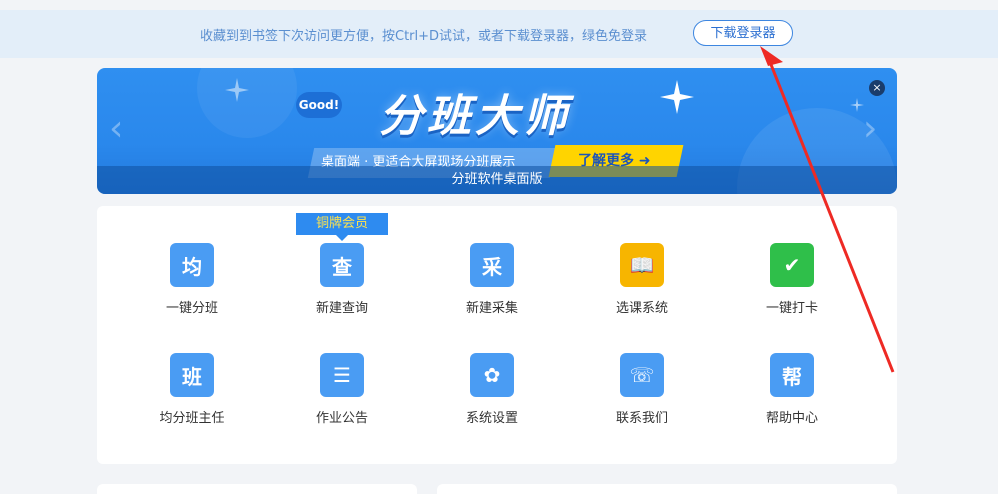 The height and width of the screenshot is (494, 998). Describe the element at coordinates (342, 375) in the screenshot. I see `document-icon: ☰` at that location.